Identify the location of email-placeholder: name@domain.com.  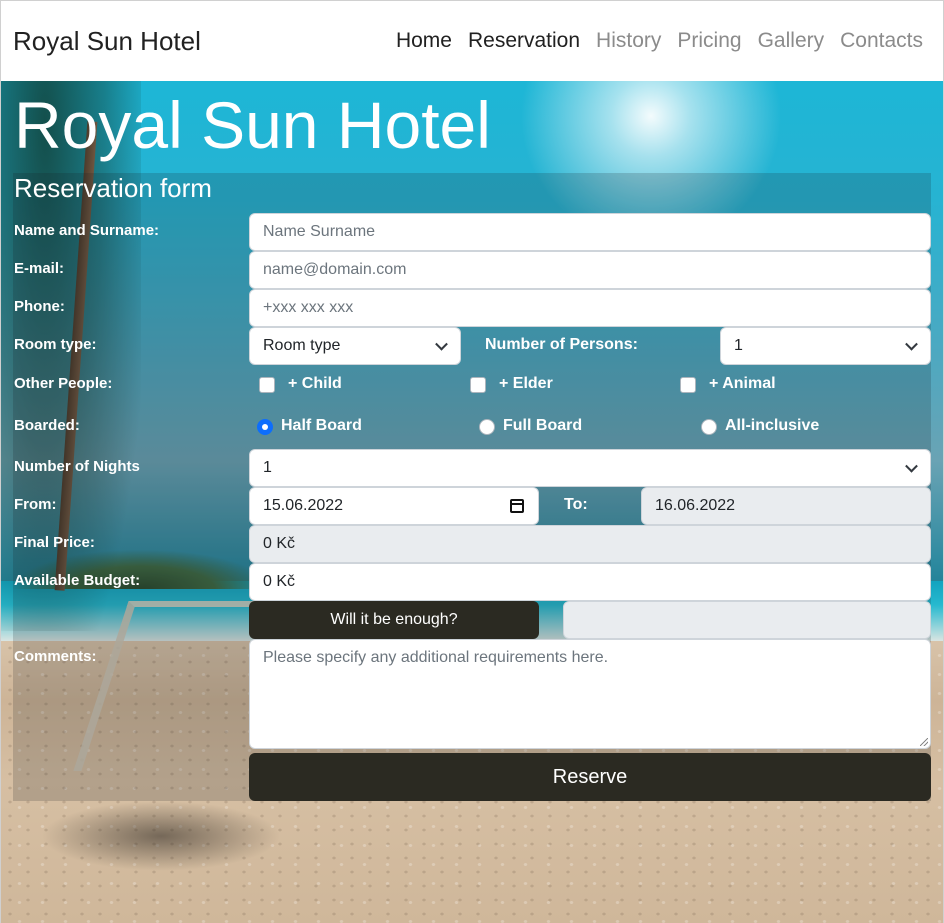
(335, 269).